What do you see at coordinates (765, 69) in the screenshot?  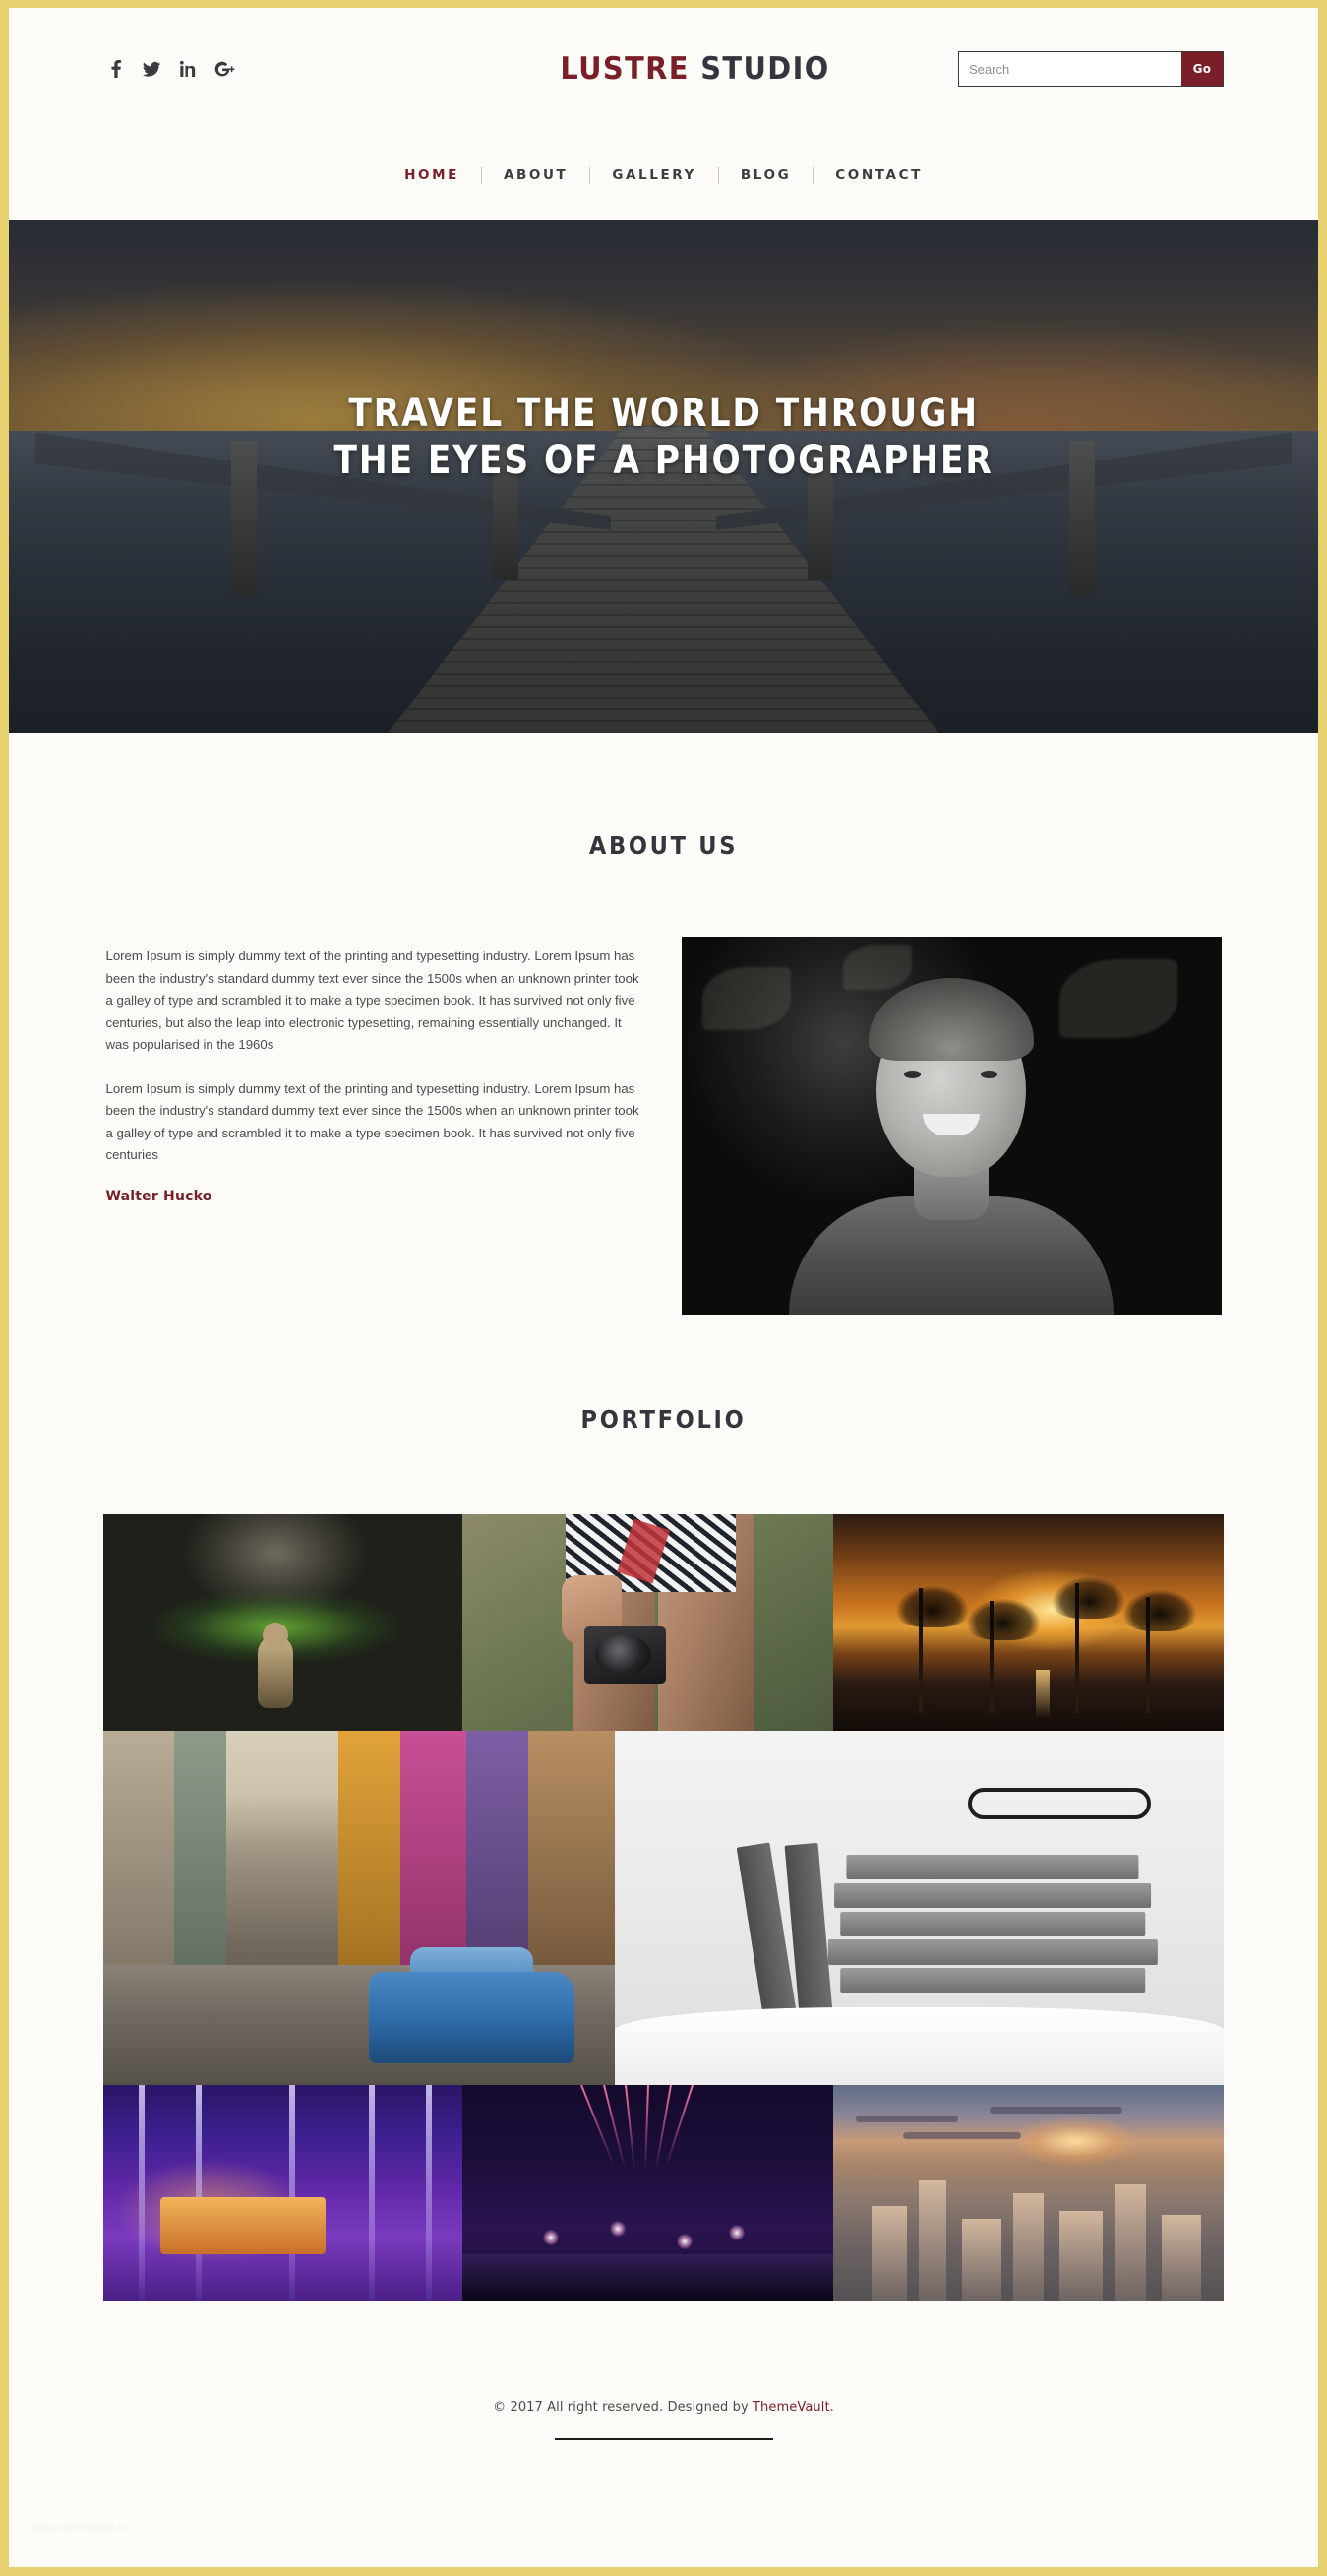 I see `logo-text-secondary: STUDIO` at bounding box center [765, 69].